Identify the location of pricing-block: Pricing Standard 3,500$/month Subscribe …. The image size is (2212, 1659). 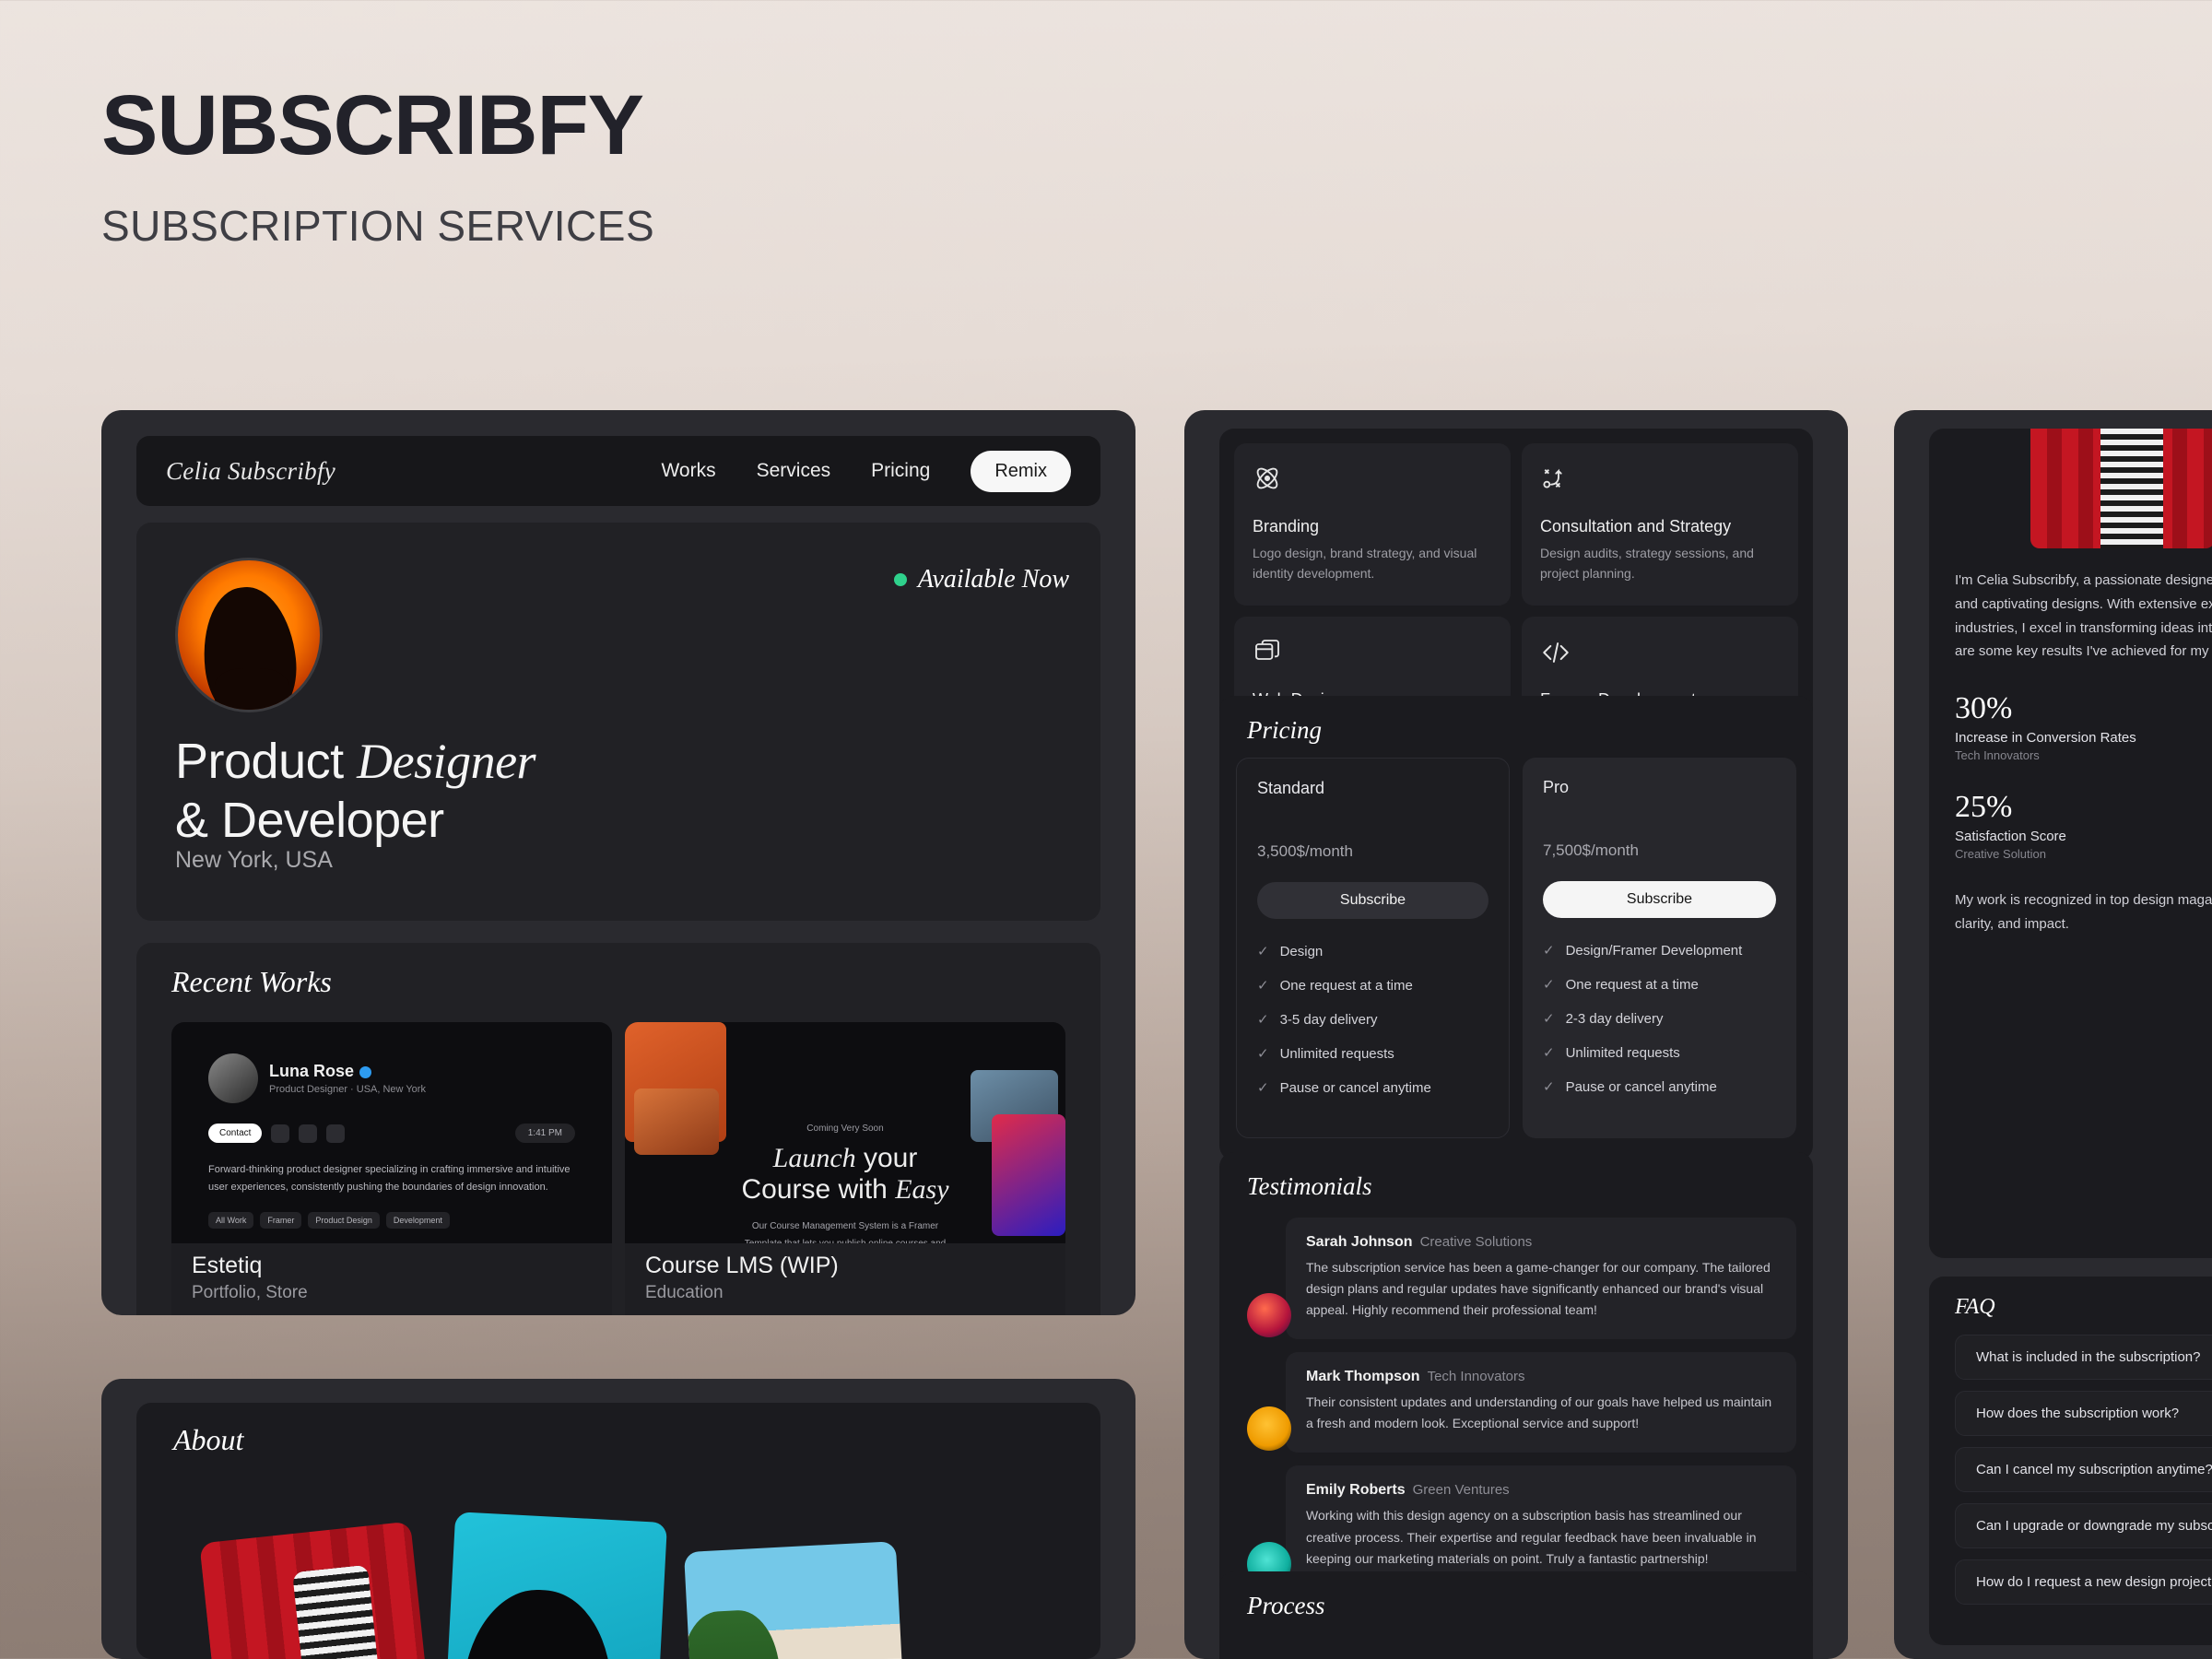
(1516, 928).